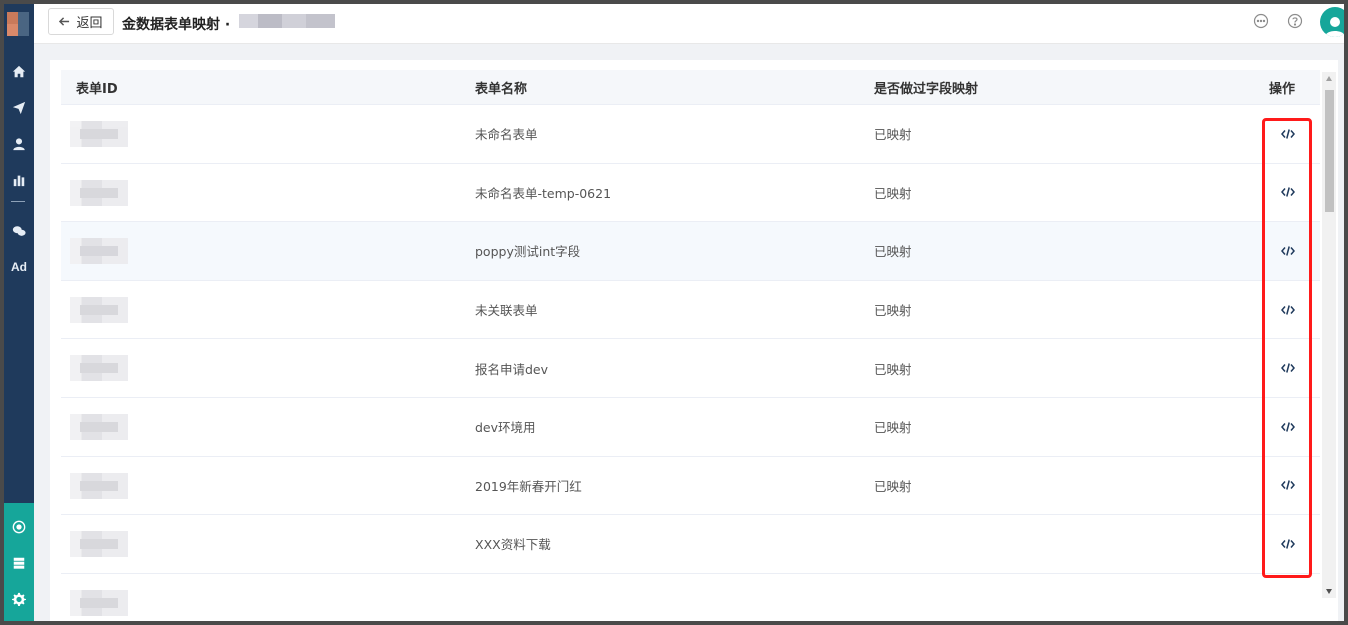 The image size is (1348, 625). I want to click on table-row: poppy测试int字段 已映射, so click(690, 250).